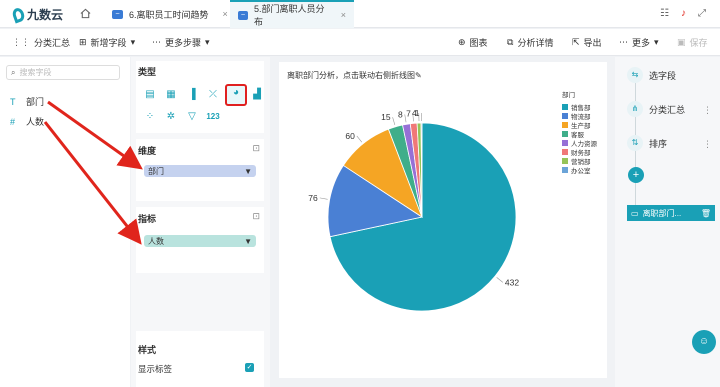 Image resolution: width=720 pixels, height=387 pixels. I want to click on bar-type-icon: ▐, so click(192, 95).